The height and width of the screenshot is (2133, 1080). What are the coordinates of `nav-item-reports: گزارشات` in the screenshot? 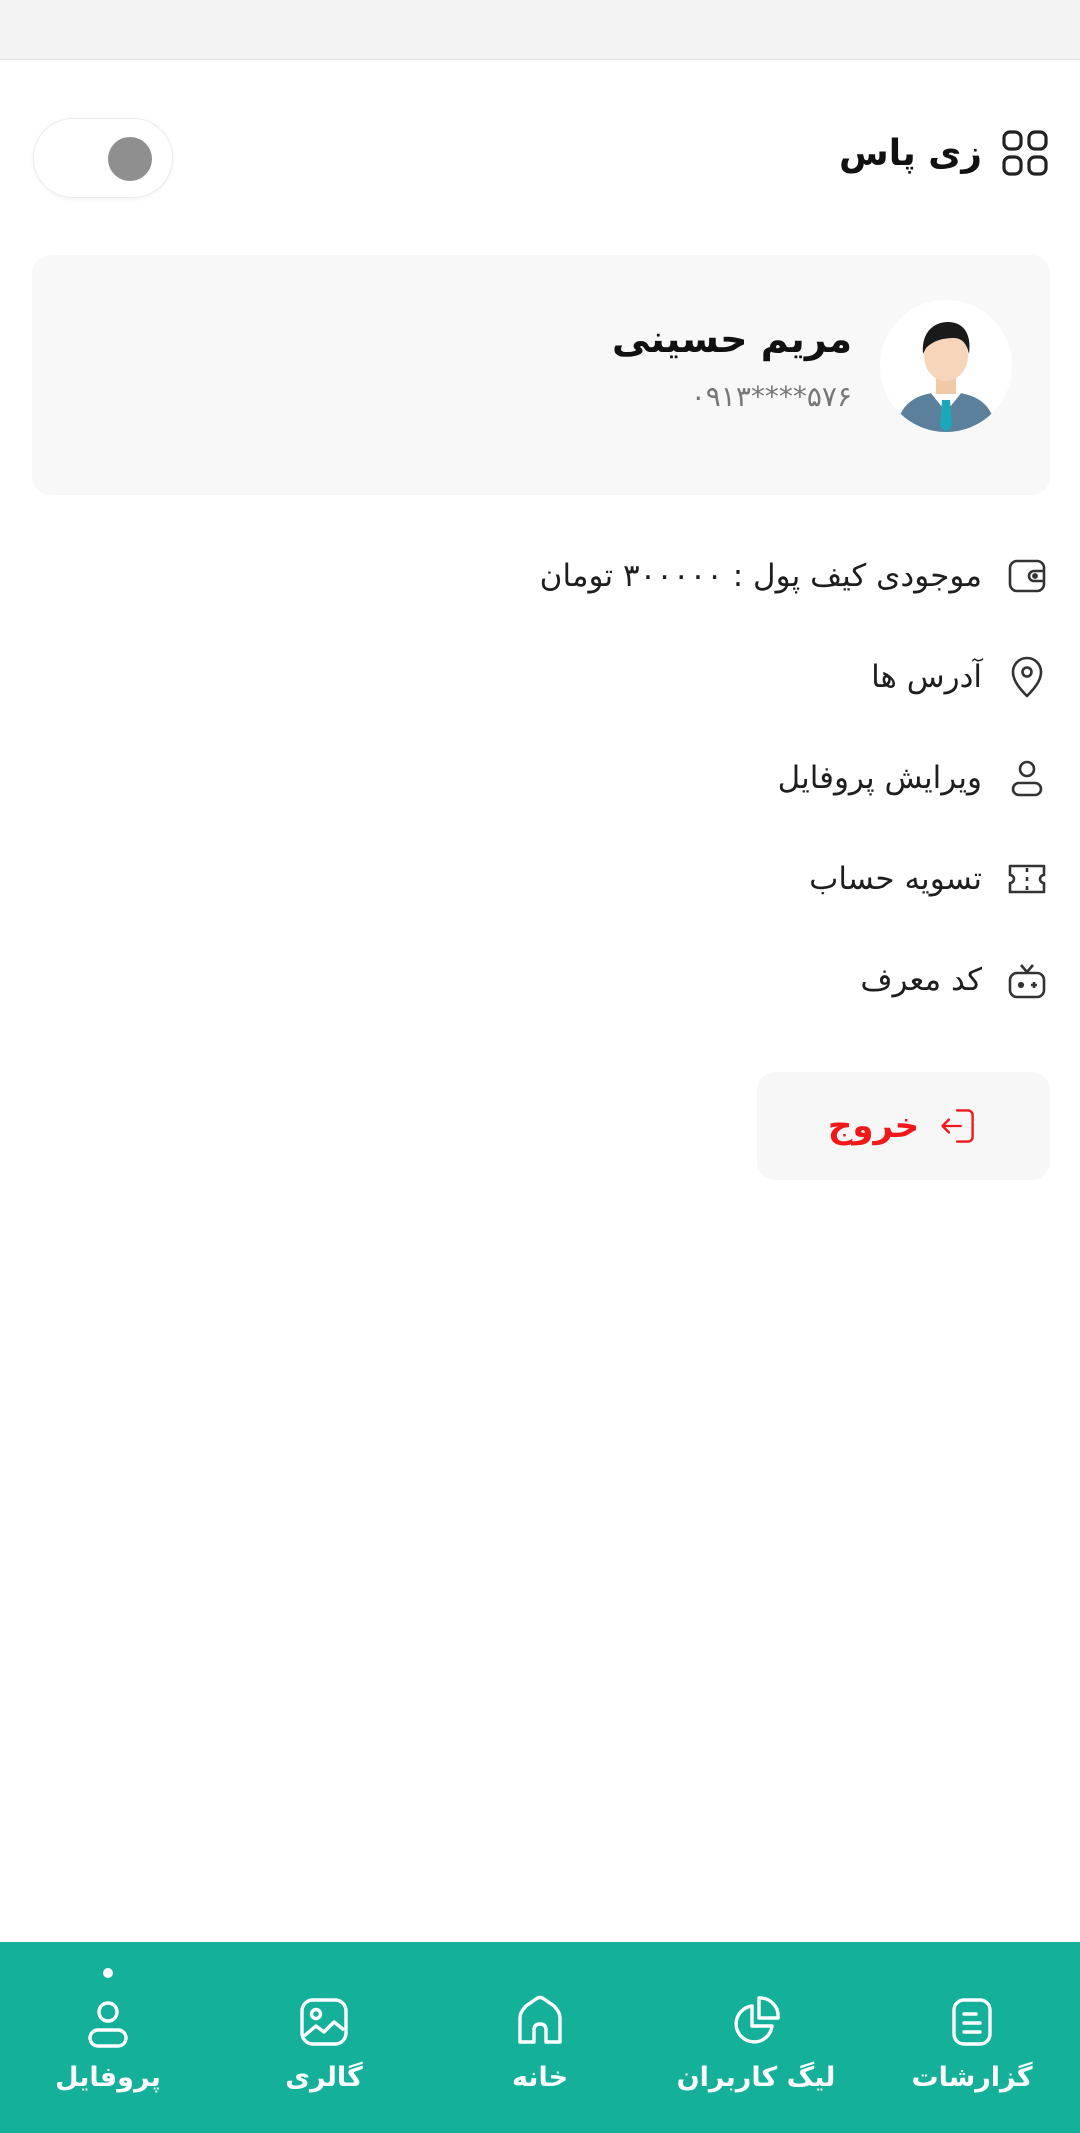 It's located at (972, 2037).